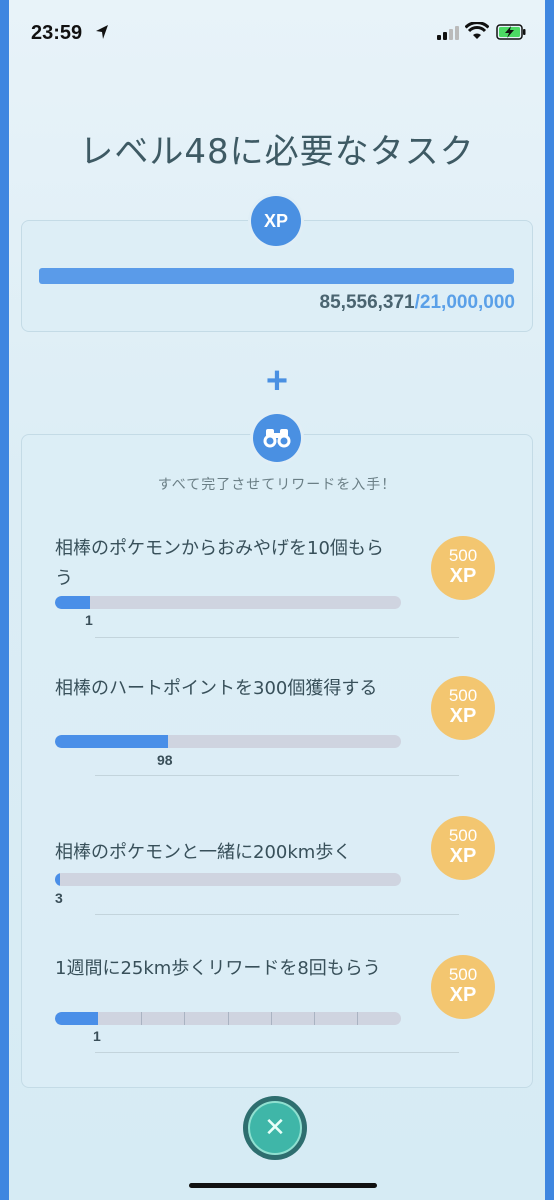 Image resolution: width=554 pixels, height=1200 pixels. I want to click on task-label: 相棒のハートポイントを300個獲得する, so click(216, 688).